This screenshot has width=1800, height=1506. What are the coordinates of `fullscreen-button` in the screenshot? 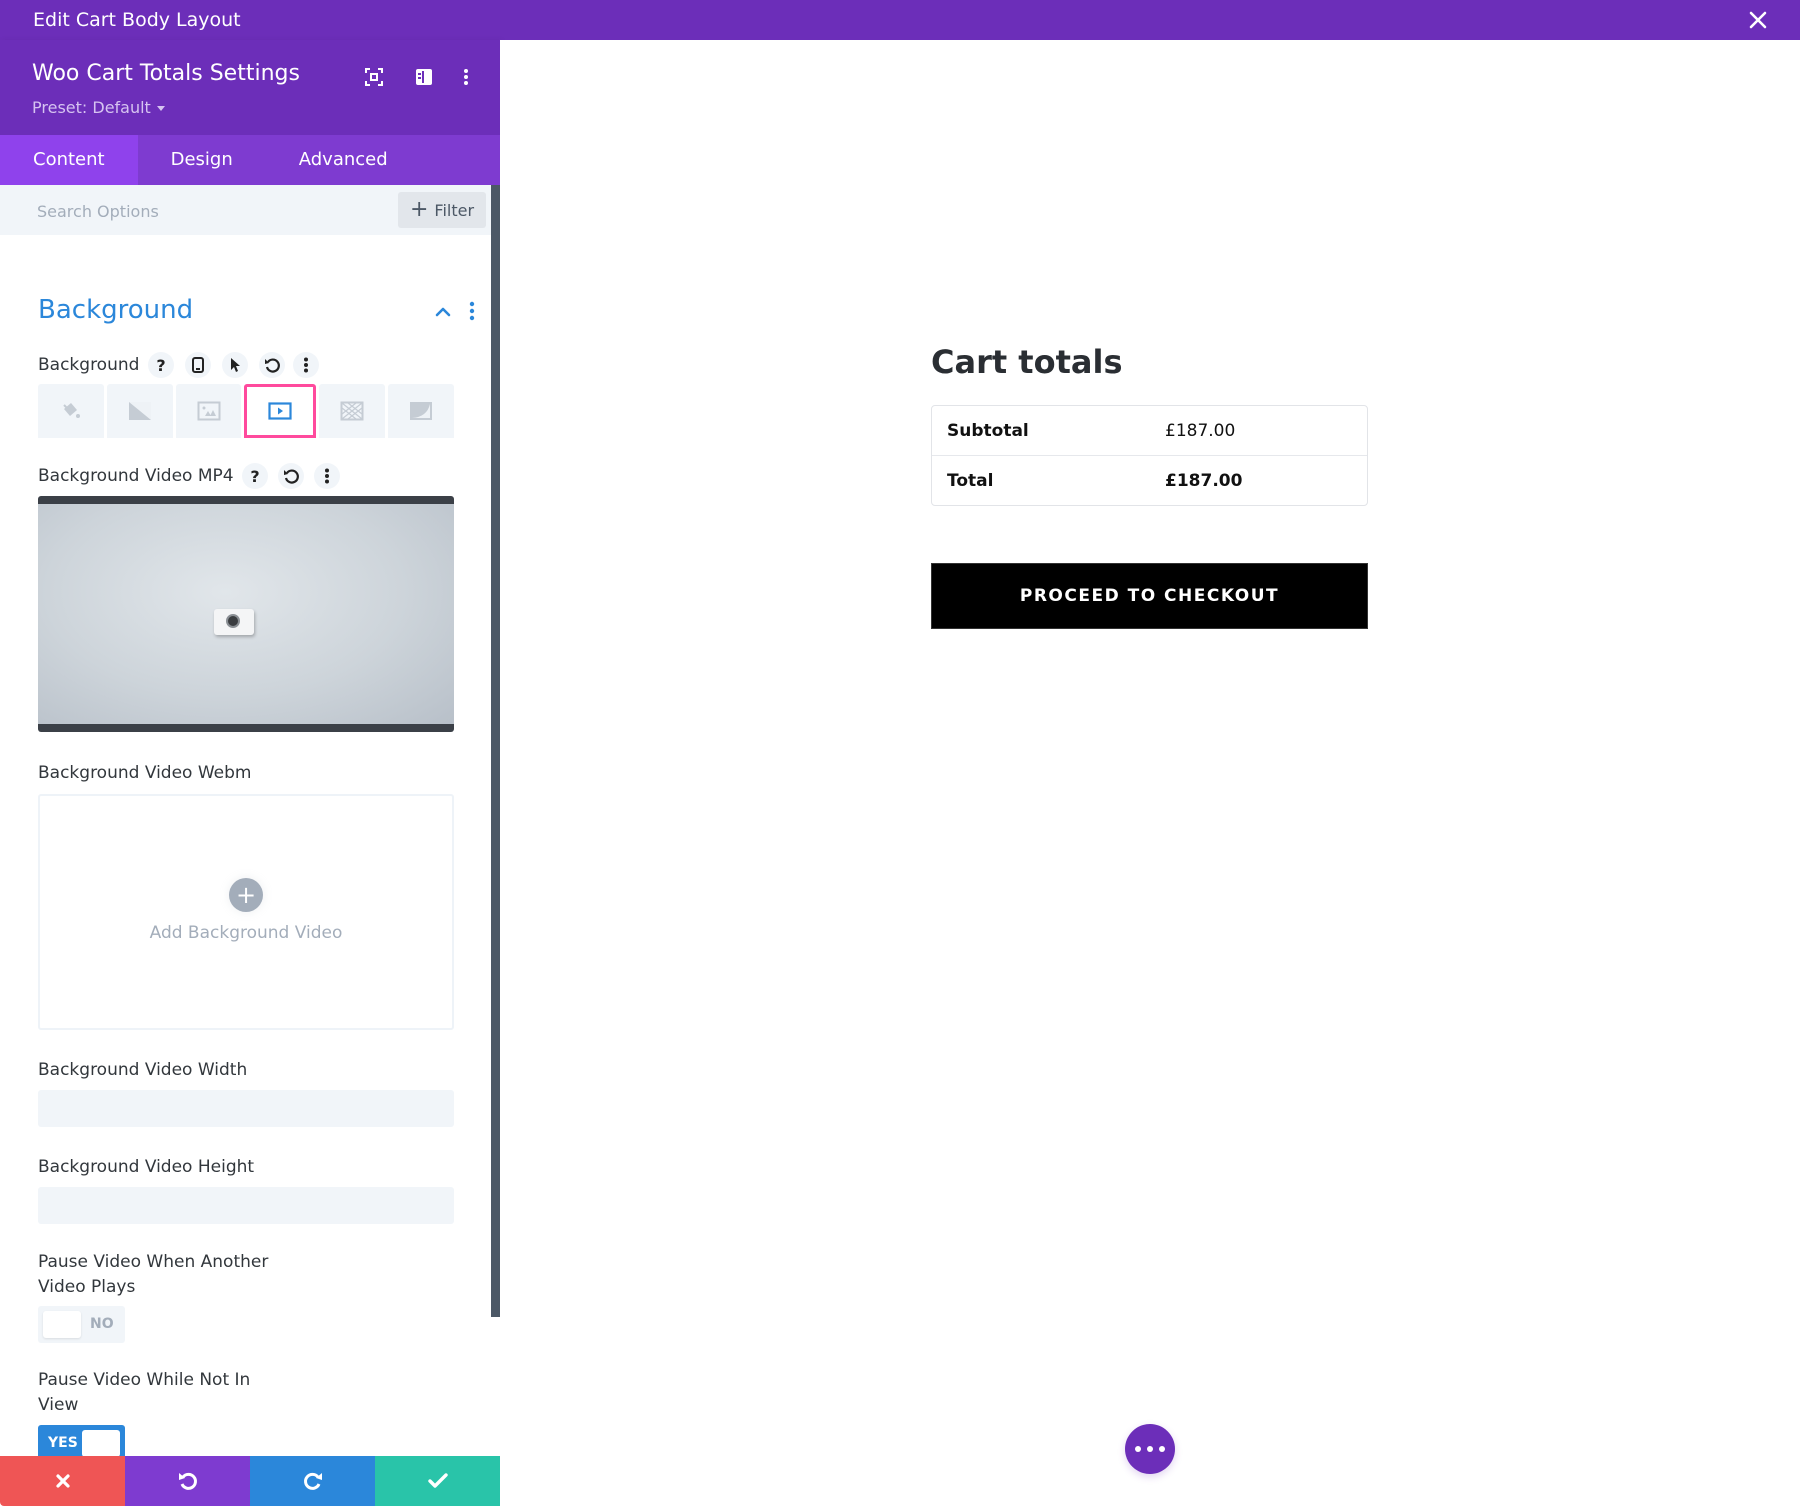 It's located at (374, 77).